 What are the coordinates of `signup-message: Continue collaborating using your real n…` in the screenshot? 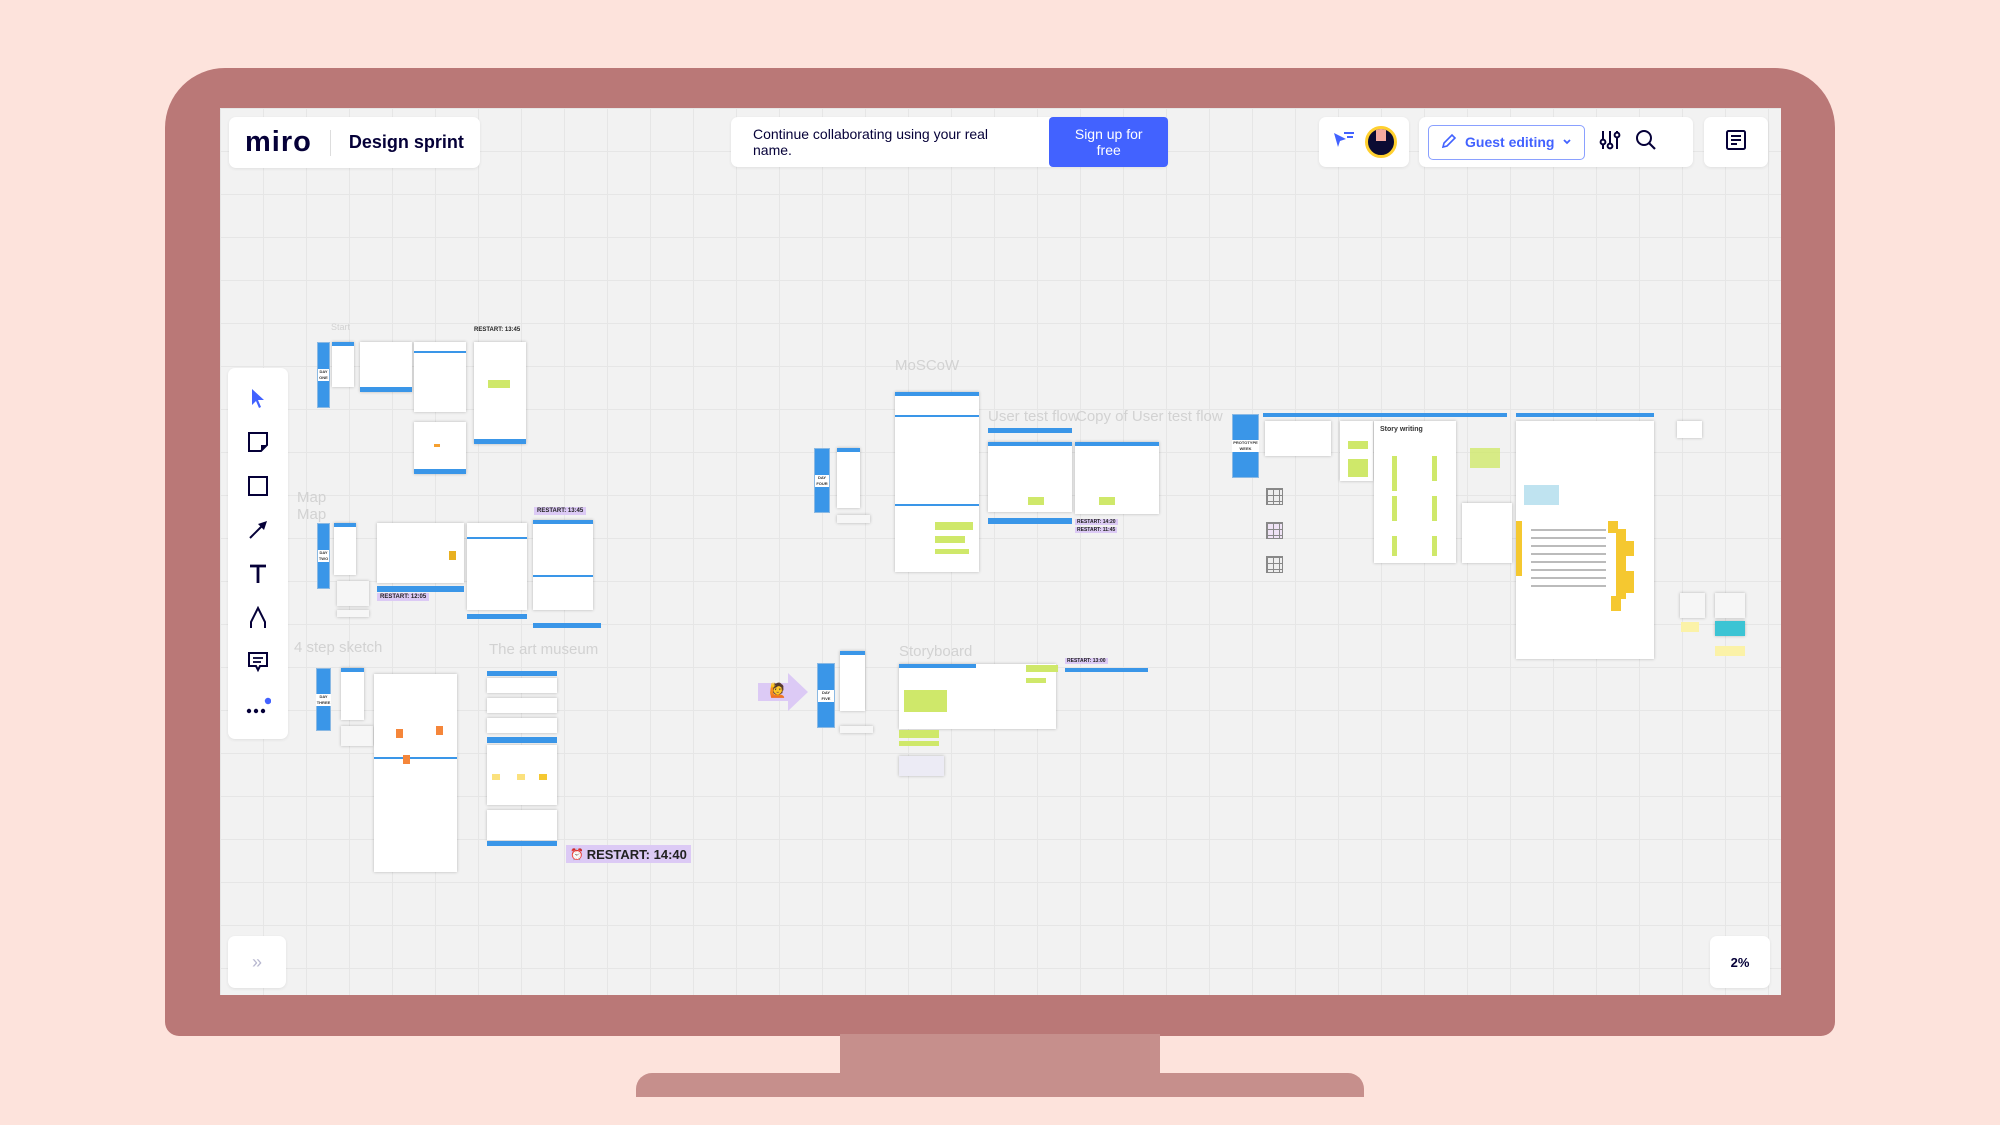 It's located at (871, 142).